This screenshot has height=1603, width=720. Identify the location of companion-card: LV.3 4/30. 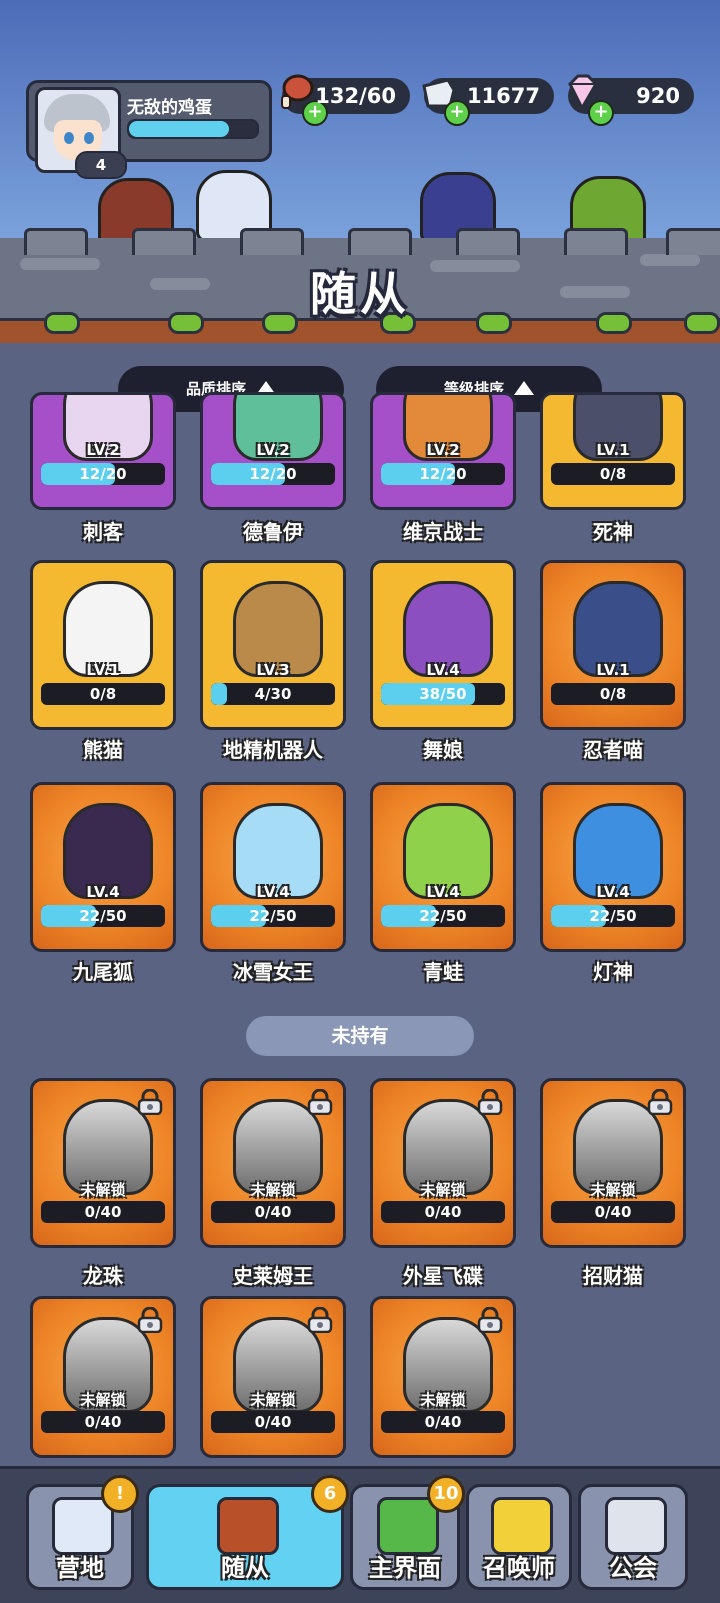
(273, 645).